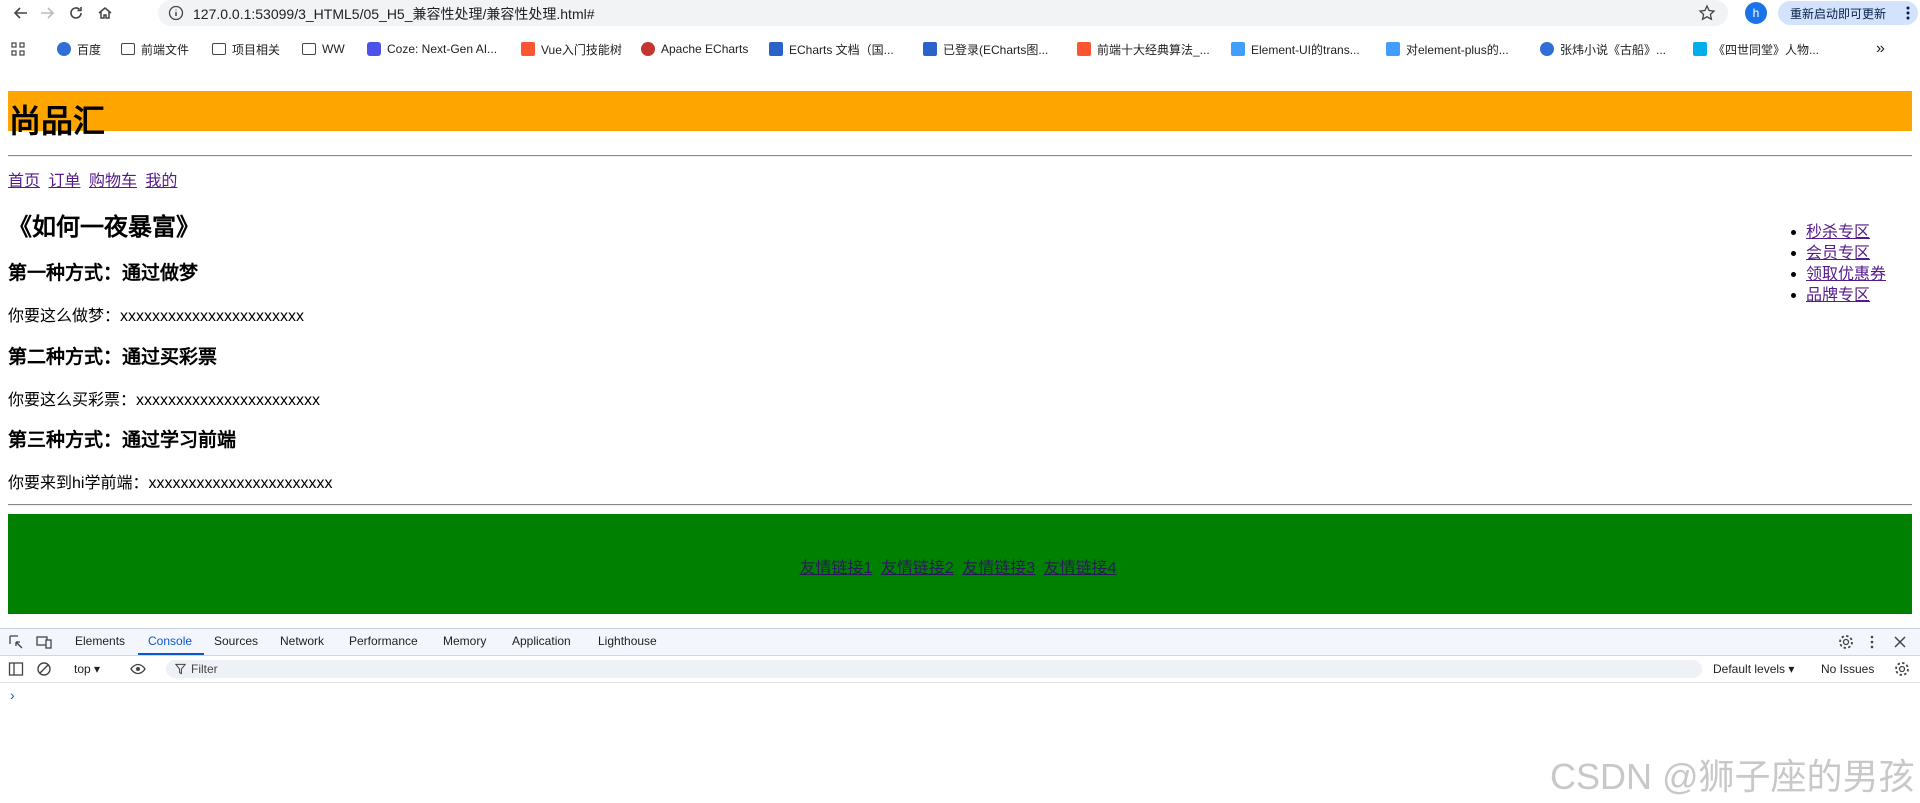 The image size is (1920, 803). Describe the element at coordinates (256, 49) in the screenshot. I see `bookmark-label: 项目相关` at that location.